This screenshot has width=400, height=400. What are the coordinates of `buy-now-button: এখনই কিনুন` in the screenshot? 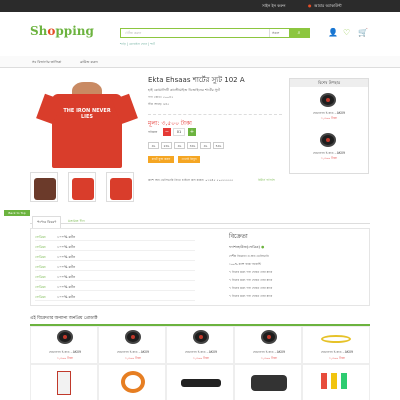 It's located at (189, 159).